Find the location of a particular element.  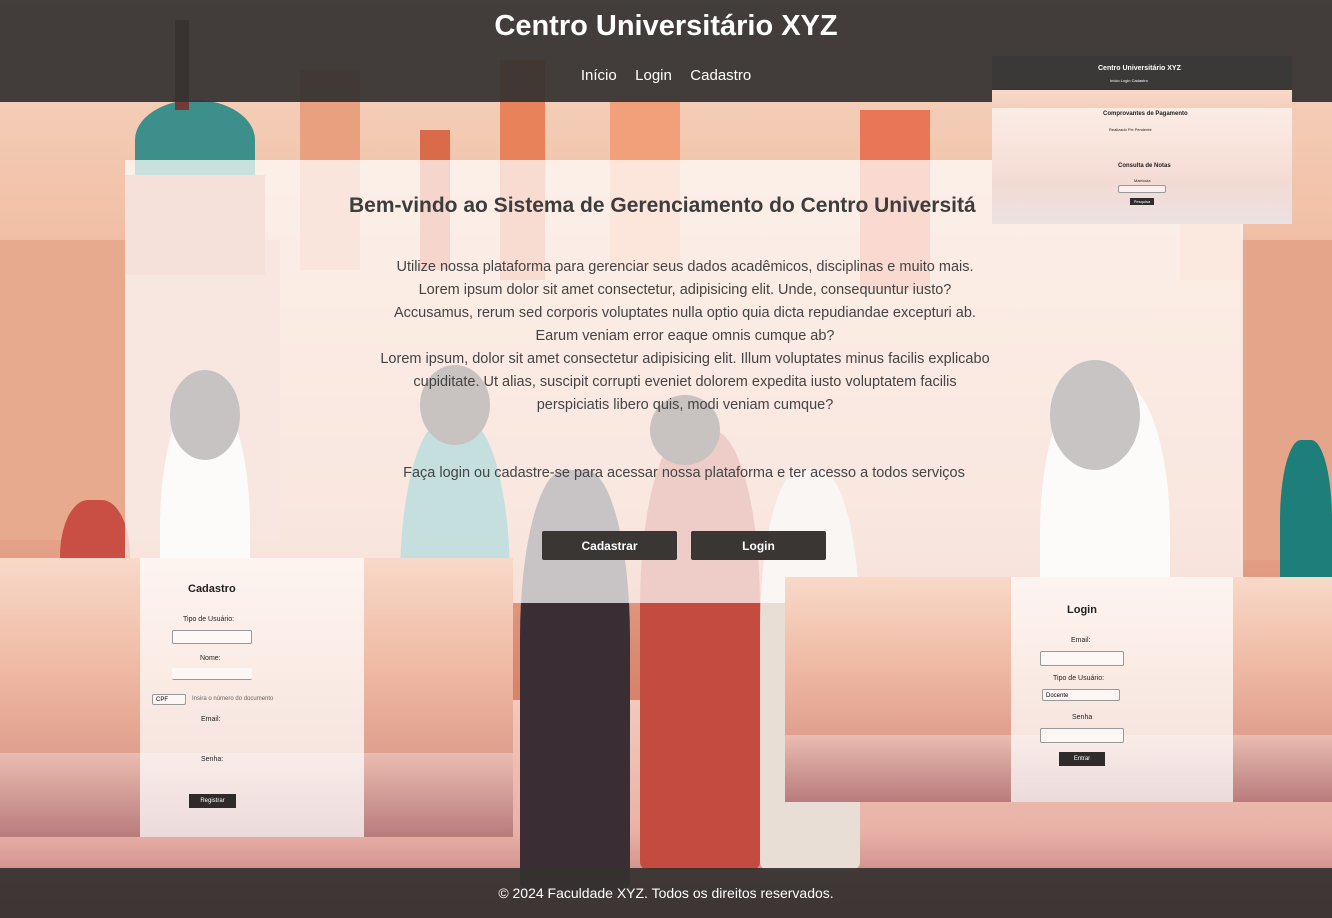

cadastro-senha-label: Senha: is located at coordinates (212, 759).